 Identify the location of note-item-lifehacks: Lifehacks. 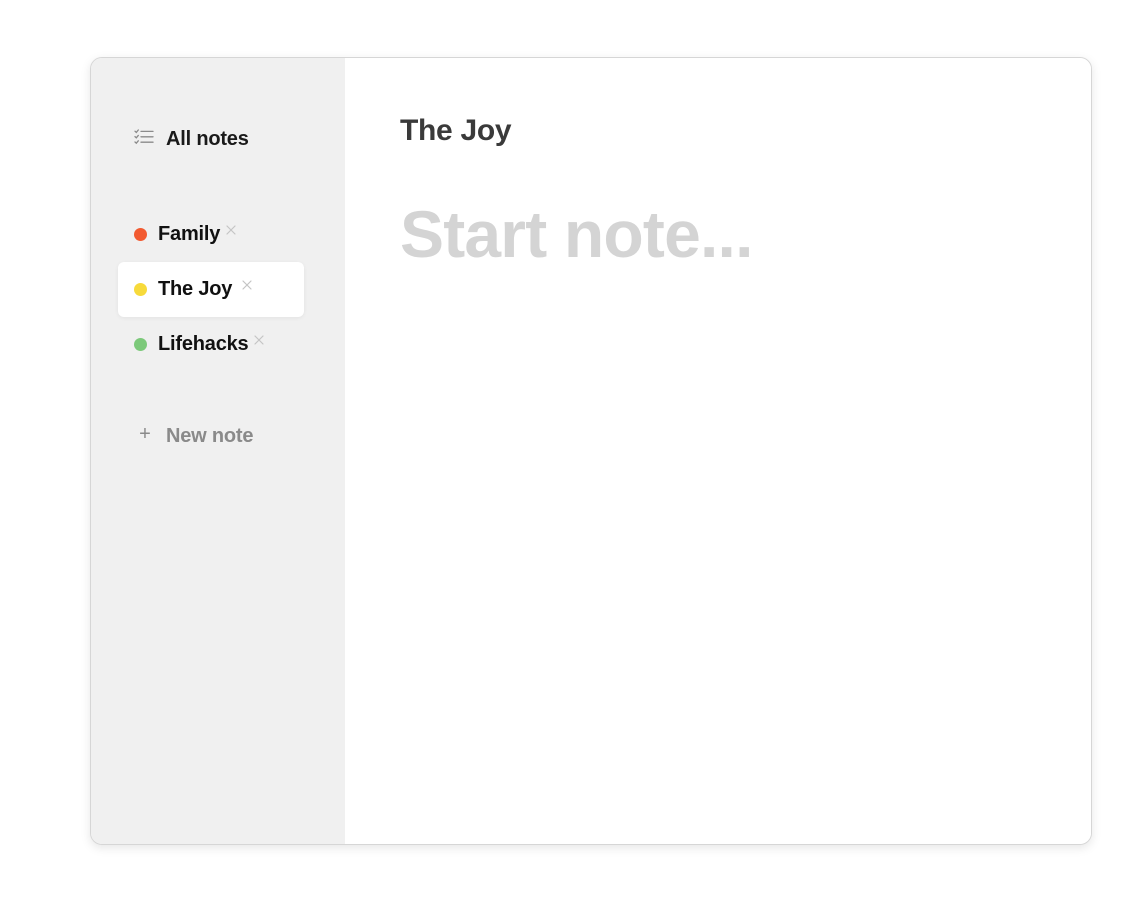
(213, 344).